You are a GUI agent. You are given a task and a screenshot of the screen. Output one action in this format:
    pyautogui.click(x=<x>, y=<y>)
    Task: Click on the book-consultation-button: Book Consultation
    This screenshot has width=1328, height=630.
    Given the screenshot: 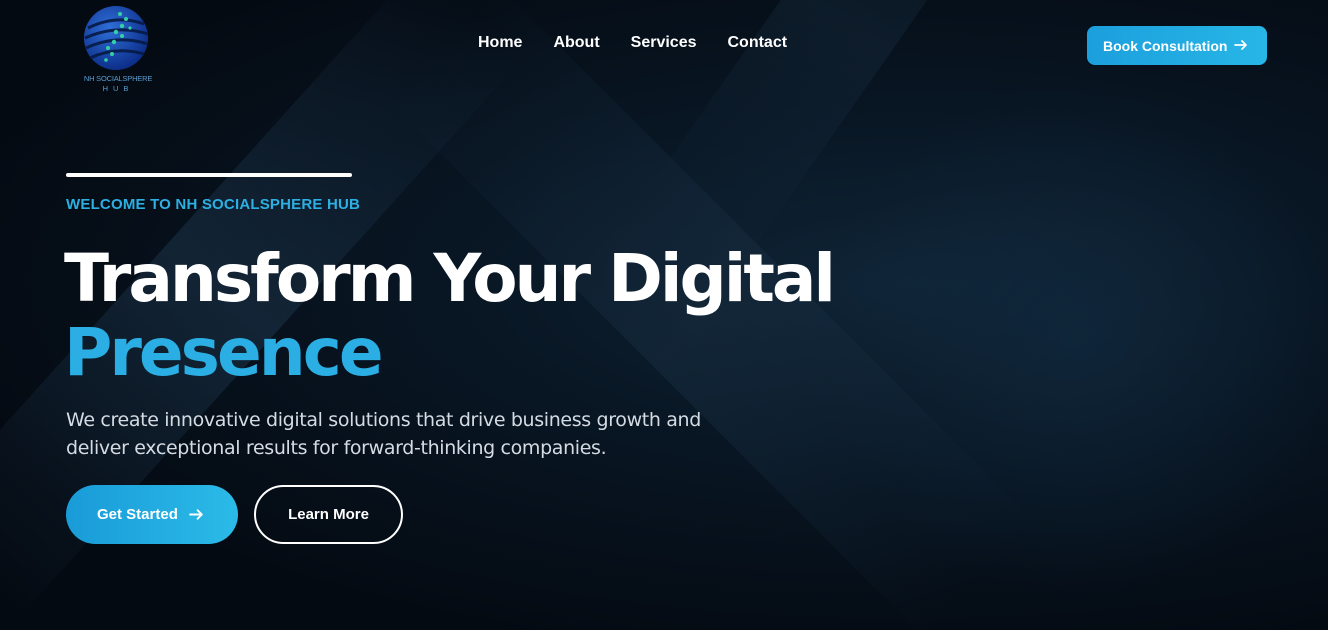 What is the action you would take?
    pyautogui.click(x=1177, y=45)
    